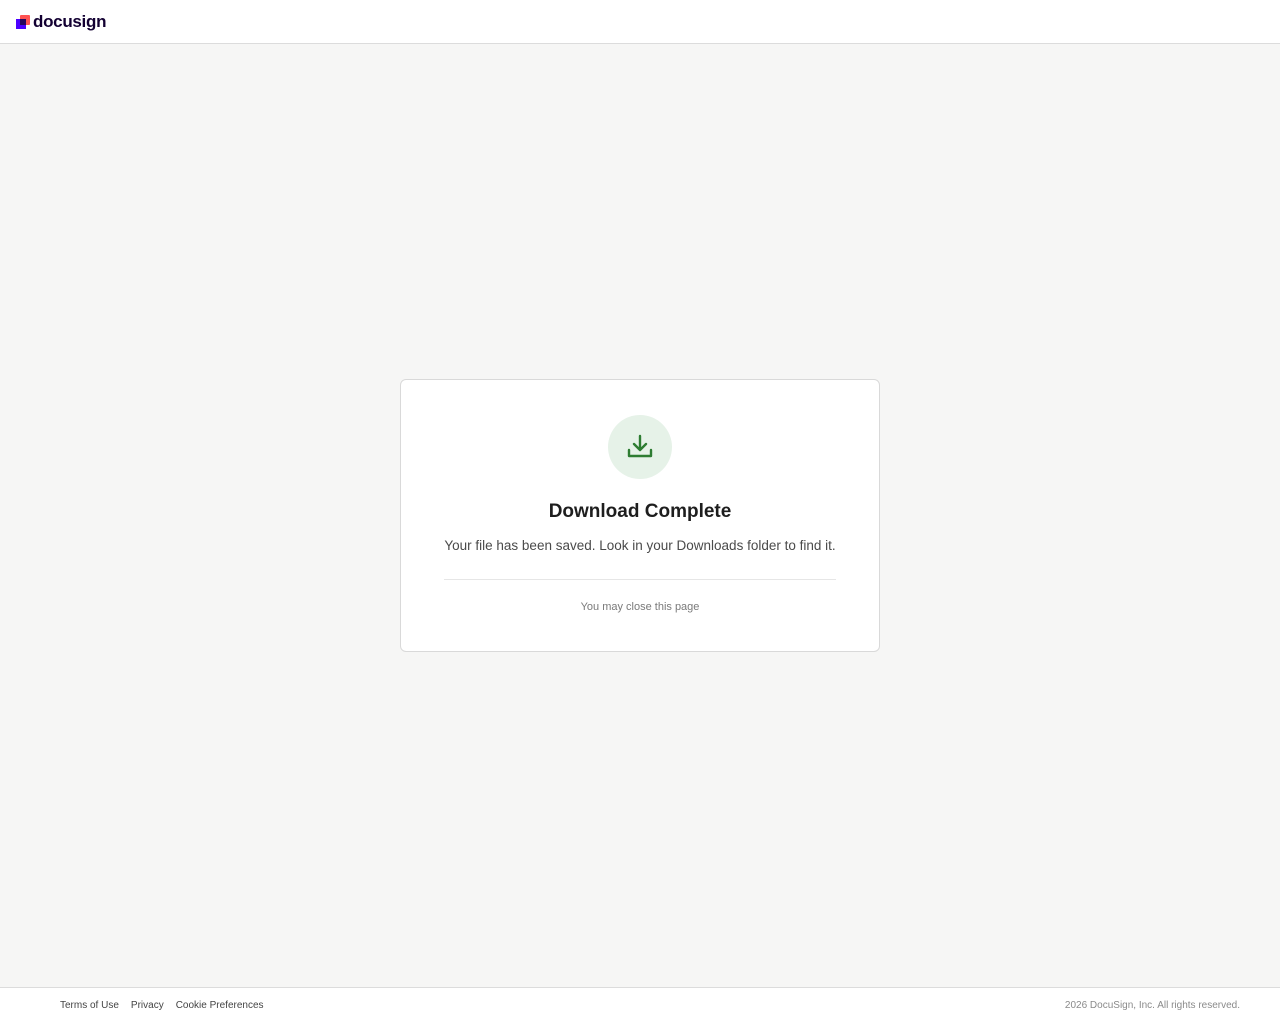 The height and width of the screenshot is (1024, 1280). I want to click on footer-links: Terms of Use Privacy Cookie Preferences, so click(162, 1005).